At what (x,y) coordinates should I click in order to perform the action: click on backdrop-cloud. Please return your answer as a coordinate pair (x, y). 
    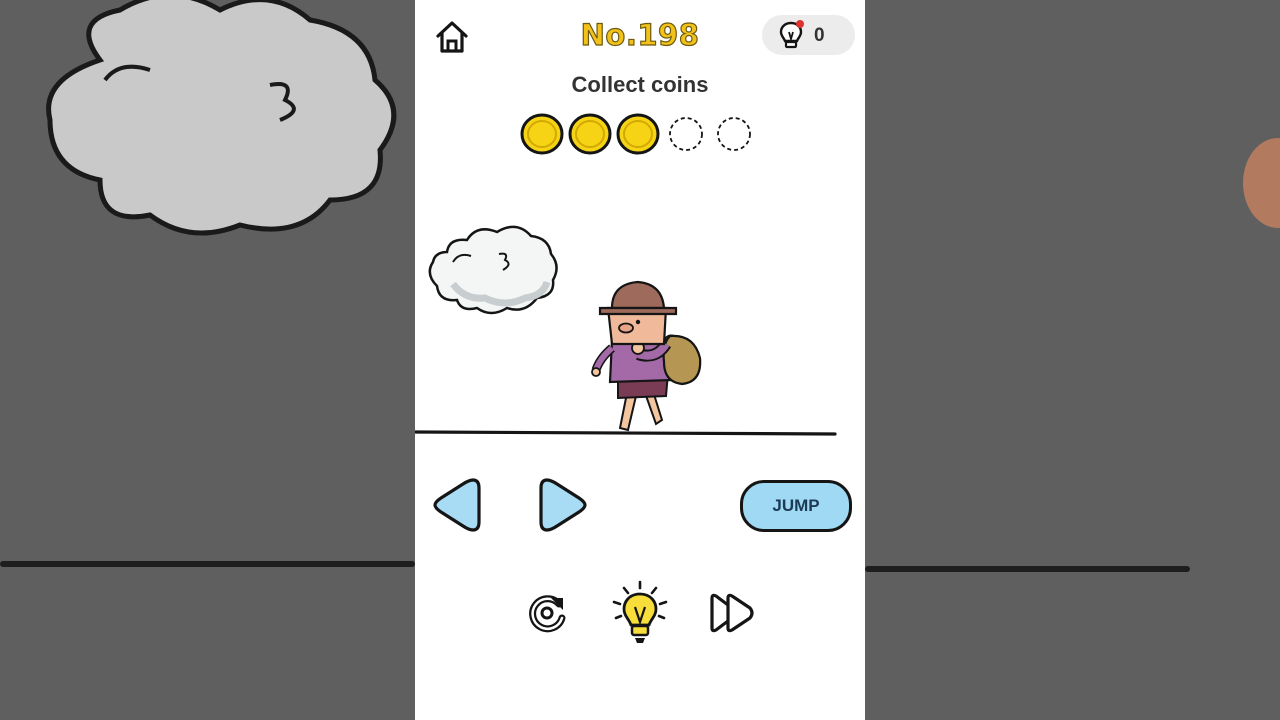
    Looking at the image, I should click on (221, 118).